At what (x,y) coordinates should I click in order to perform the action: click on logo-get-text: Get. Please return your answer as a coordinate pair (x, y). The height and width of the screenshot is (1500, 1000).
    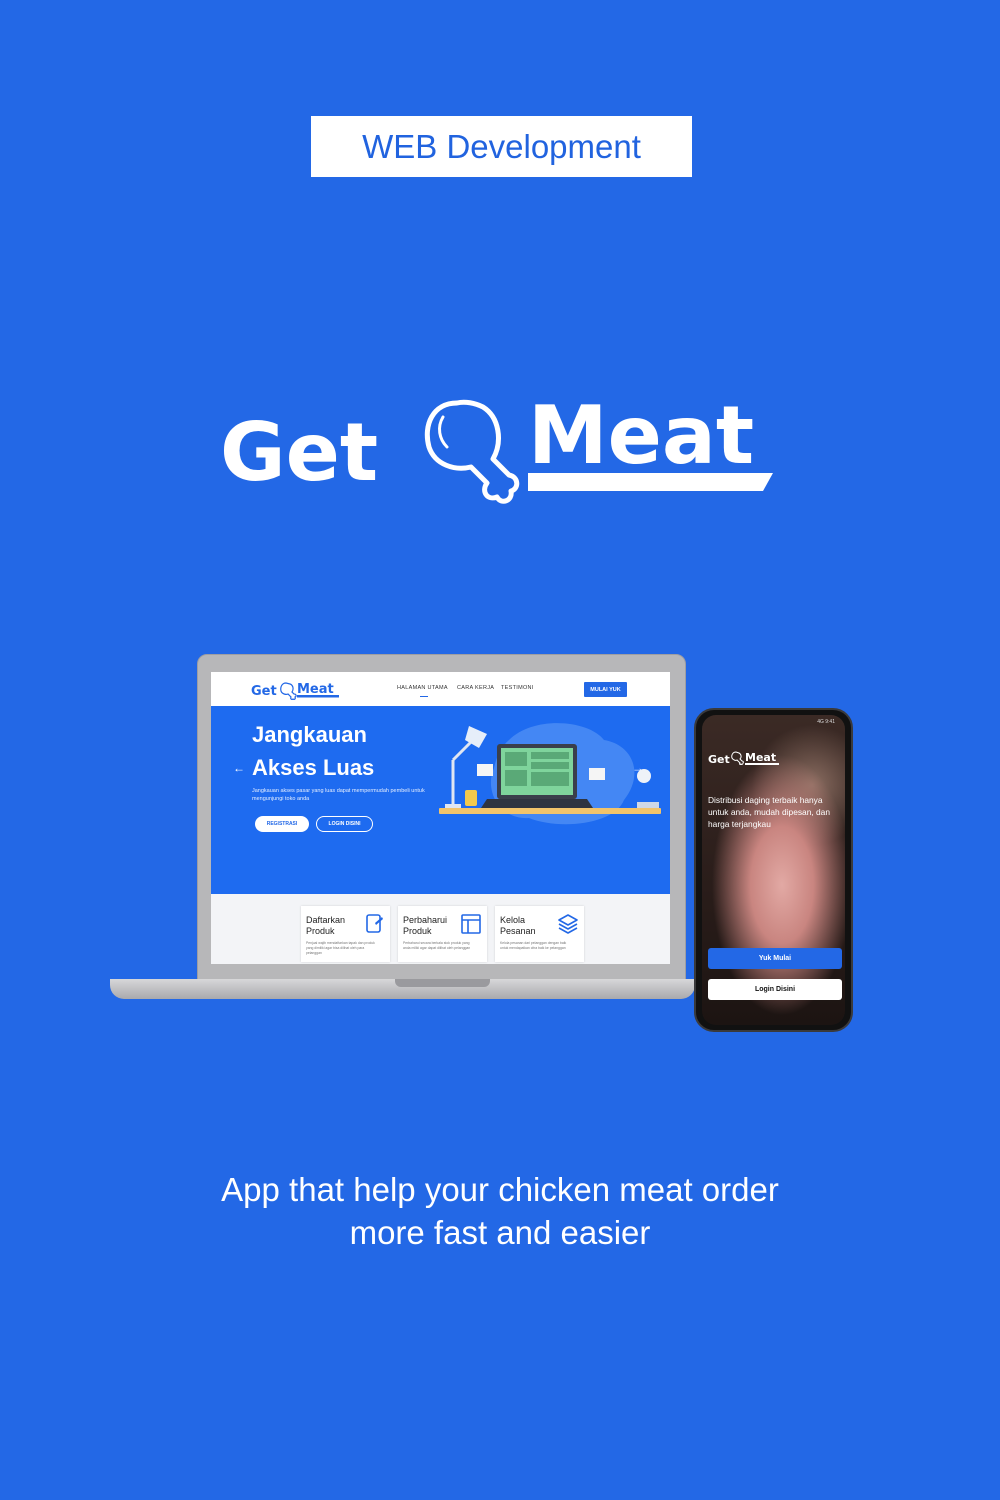
    Looking at the image, I should click on (299, 452).